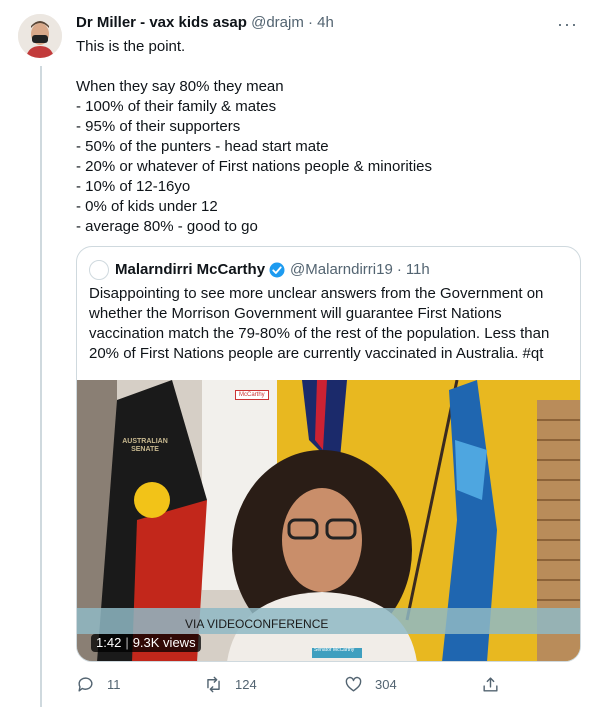 The image size is (598, 707). What do you see at coordinates (164, 642) in the screenshot?
I see `video-views: 9.3K views` at bounding box center [164, 642].